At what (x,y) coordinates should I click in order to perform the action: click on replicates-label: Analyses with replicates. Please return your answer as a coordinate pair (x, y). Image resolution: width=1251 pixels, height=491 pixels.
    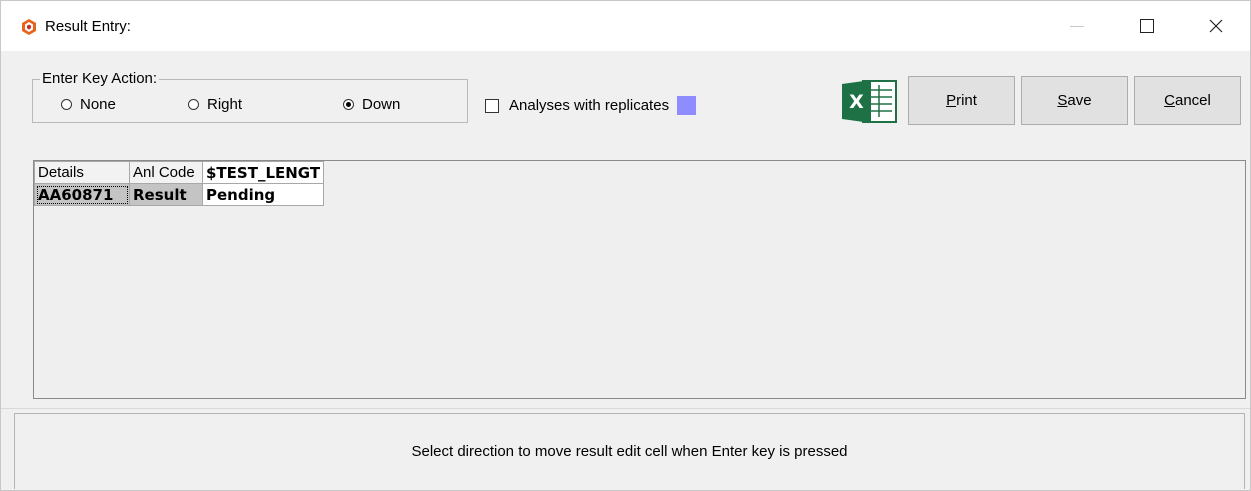
    Looking at the image, I should click on (589, 105).